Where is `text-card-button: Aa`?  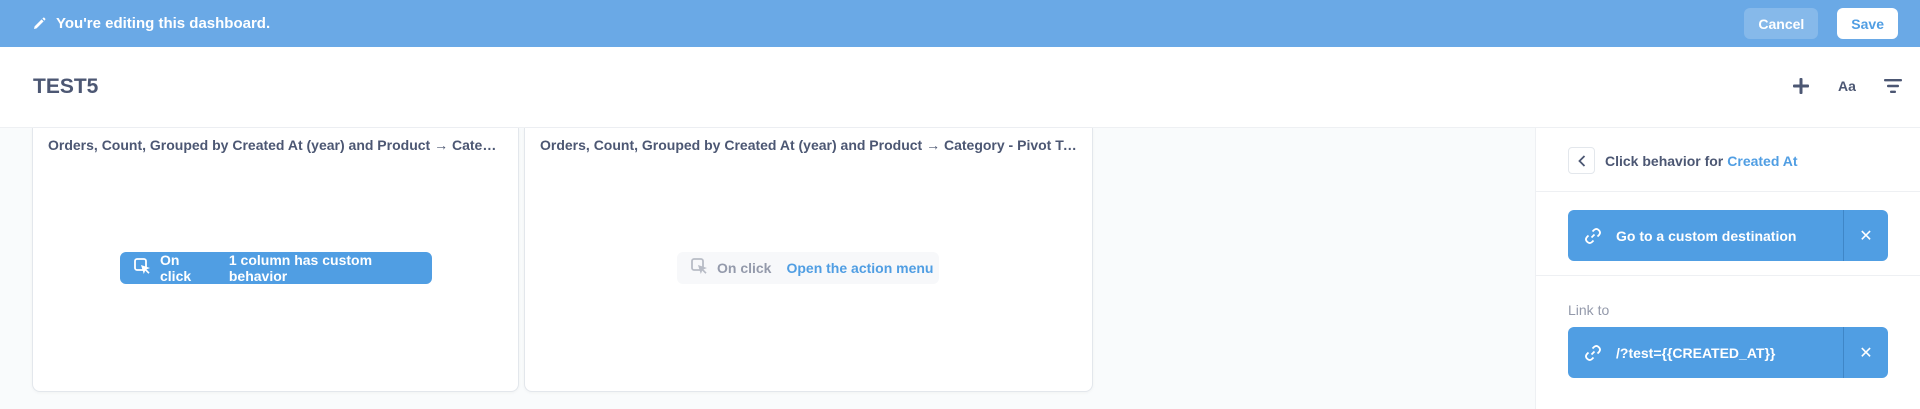 text-card-button: Aa is located at coordinates (1847, 86).